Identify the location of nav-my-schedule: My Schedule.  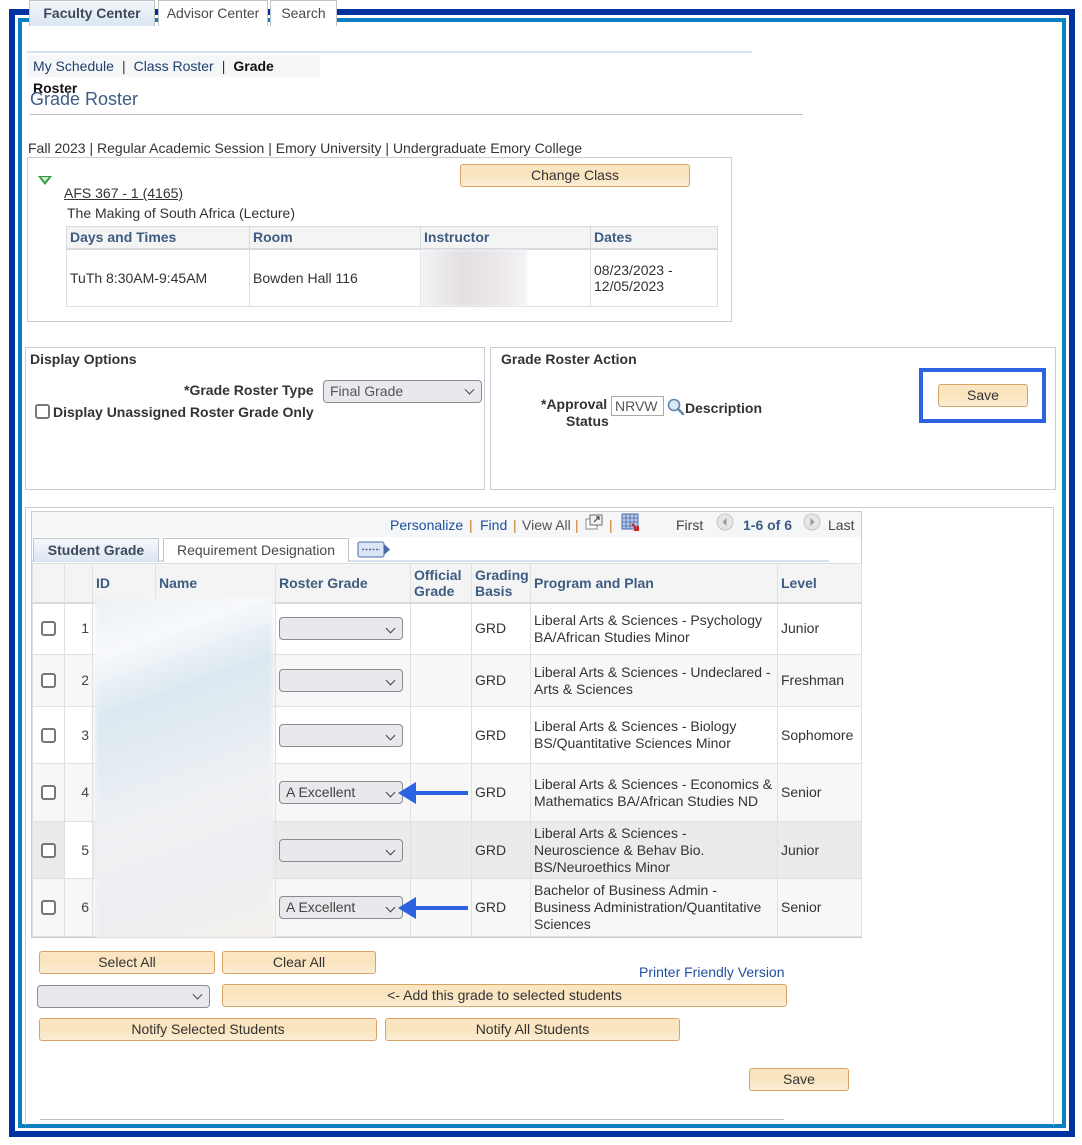
(73, 66).